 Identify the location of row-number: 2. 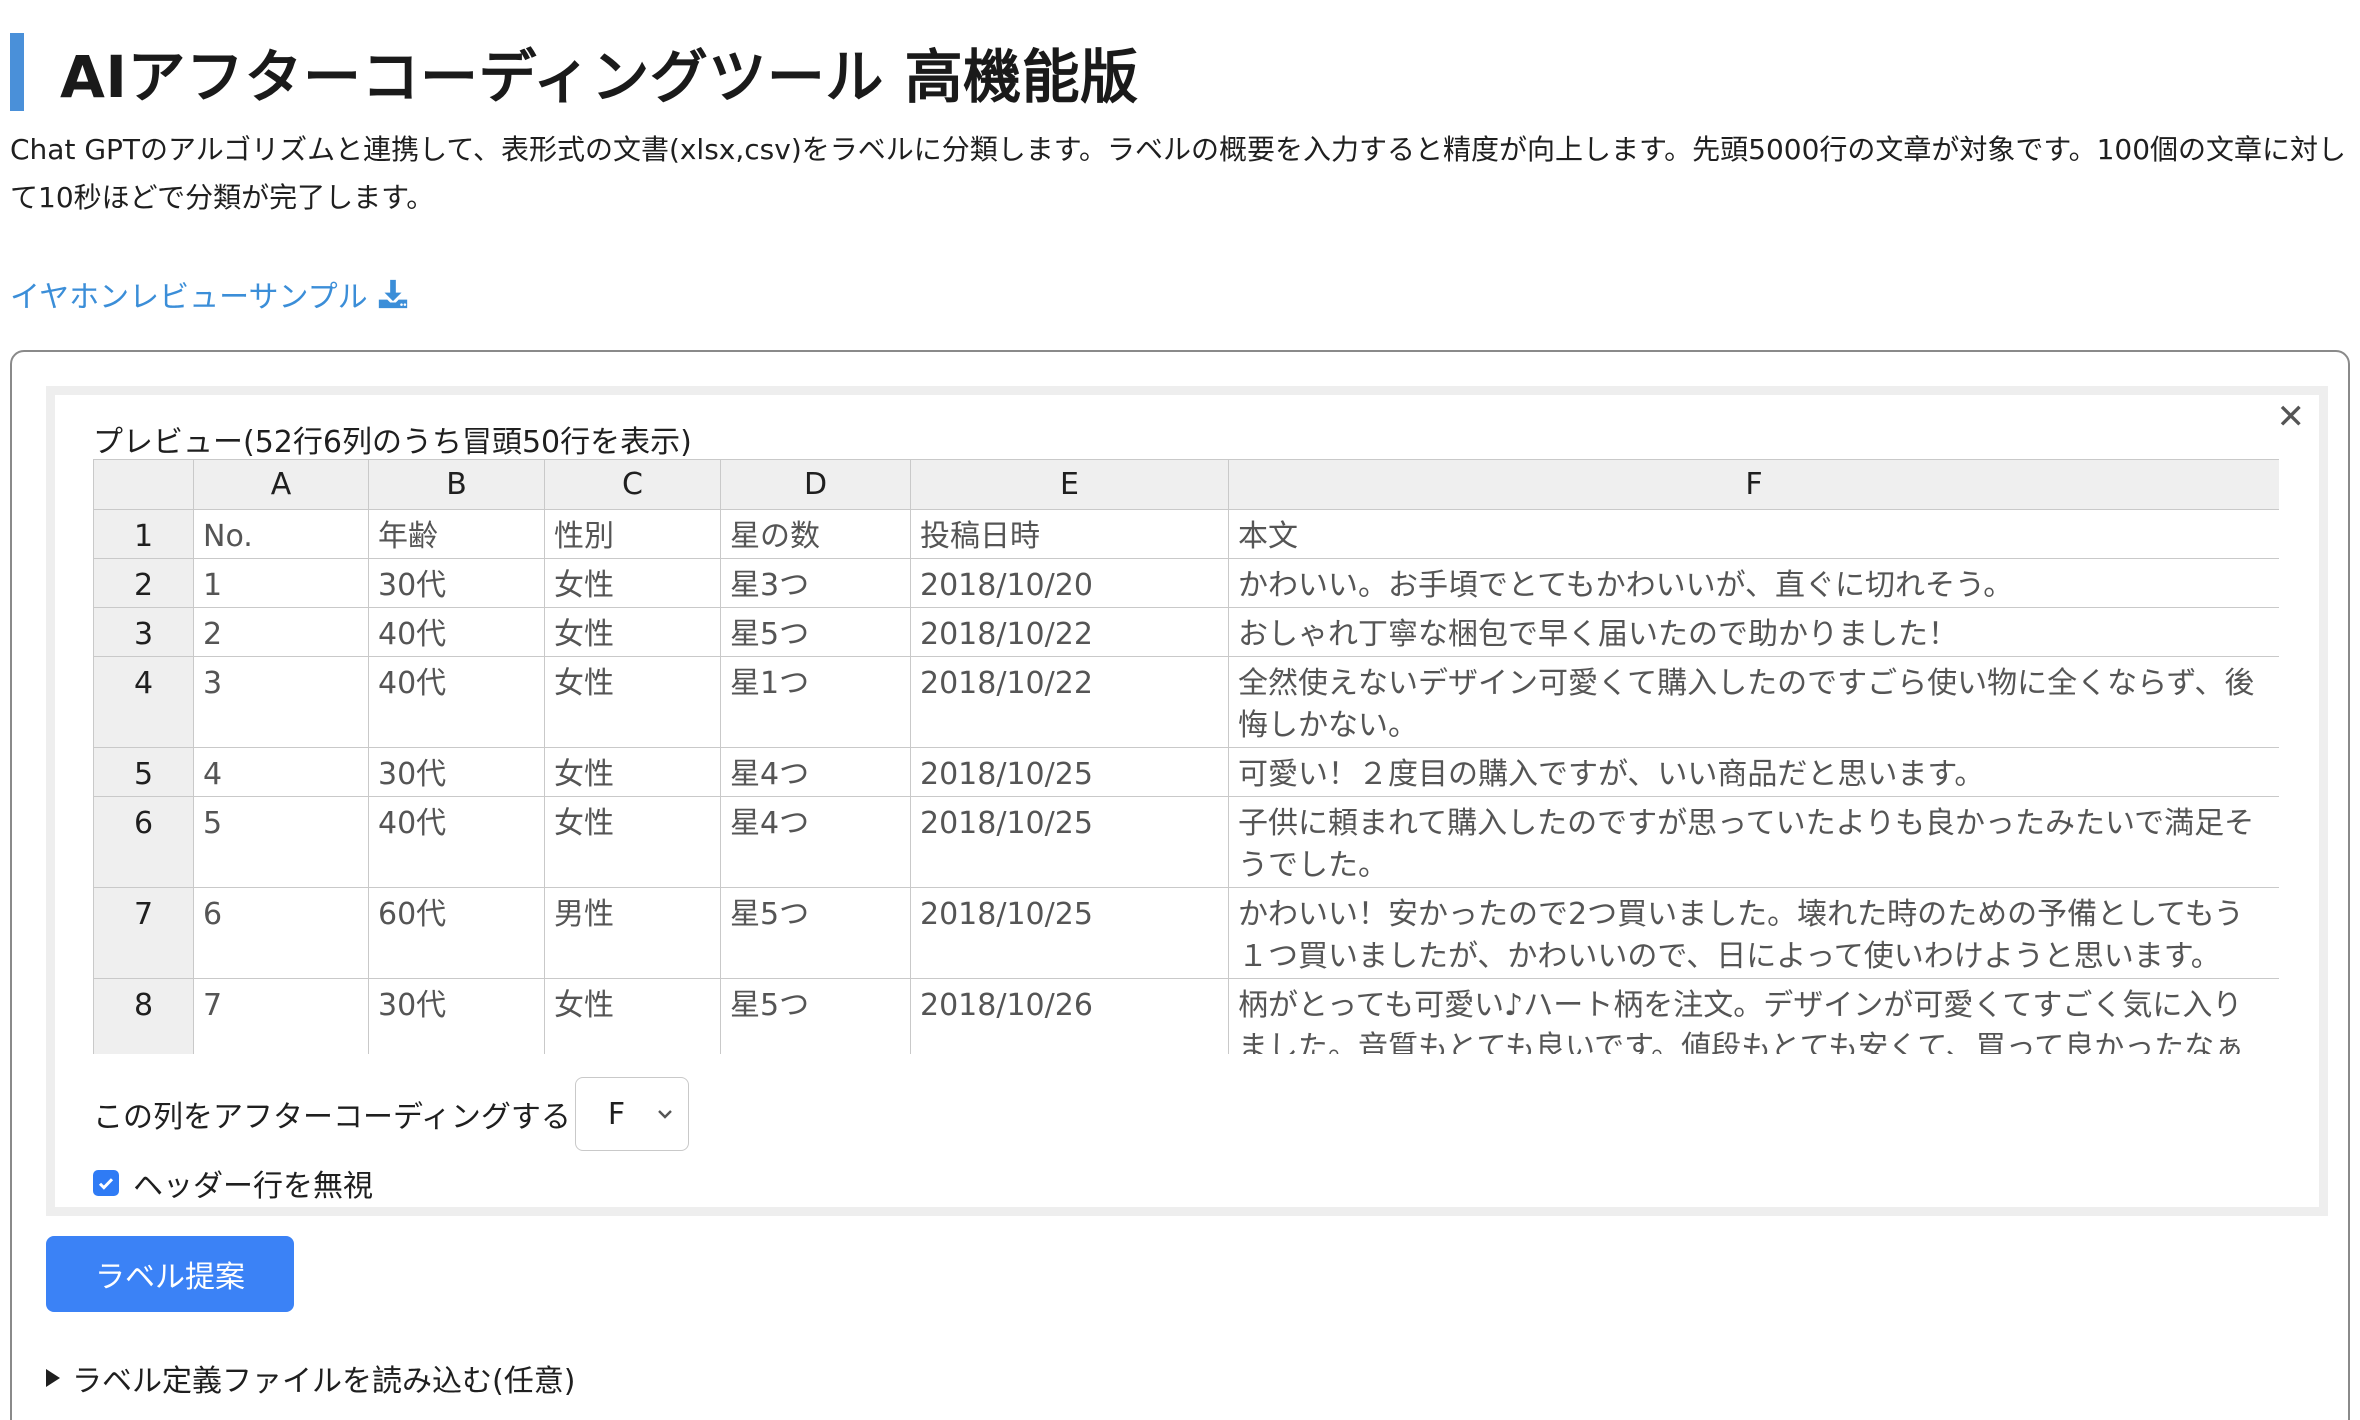
(143, 583).